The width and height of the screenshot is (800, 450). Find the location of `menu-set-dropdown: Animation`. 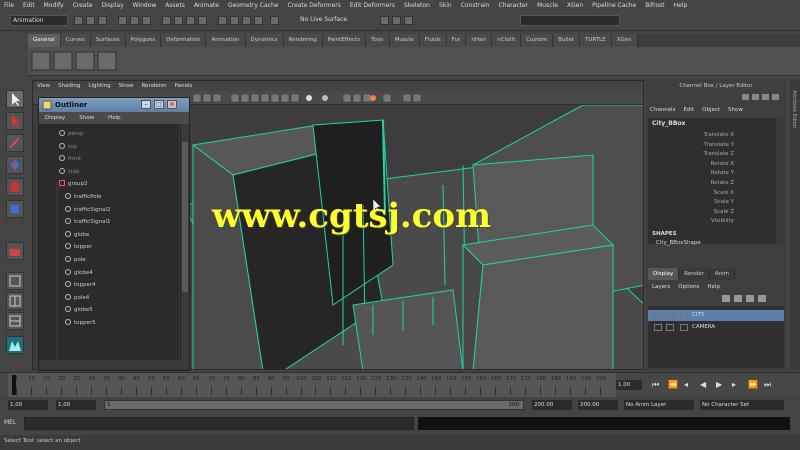

menu-set-dropdown: Animation is located at coordinates (39, 20).